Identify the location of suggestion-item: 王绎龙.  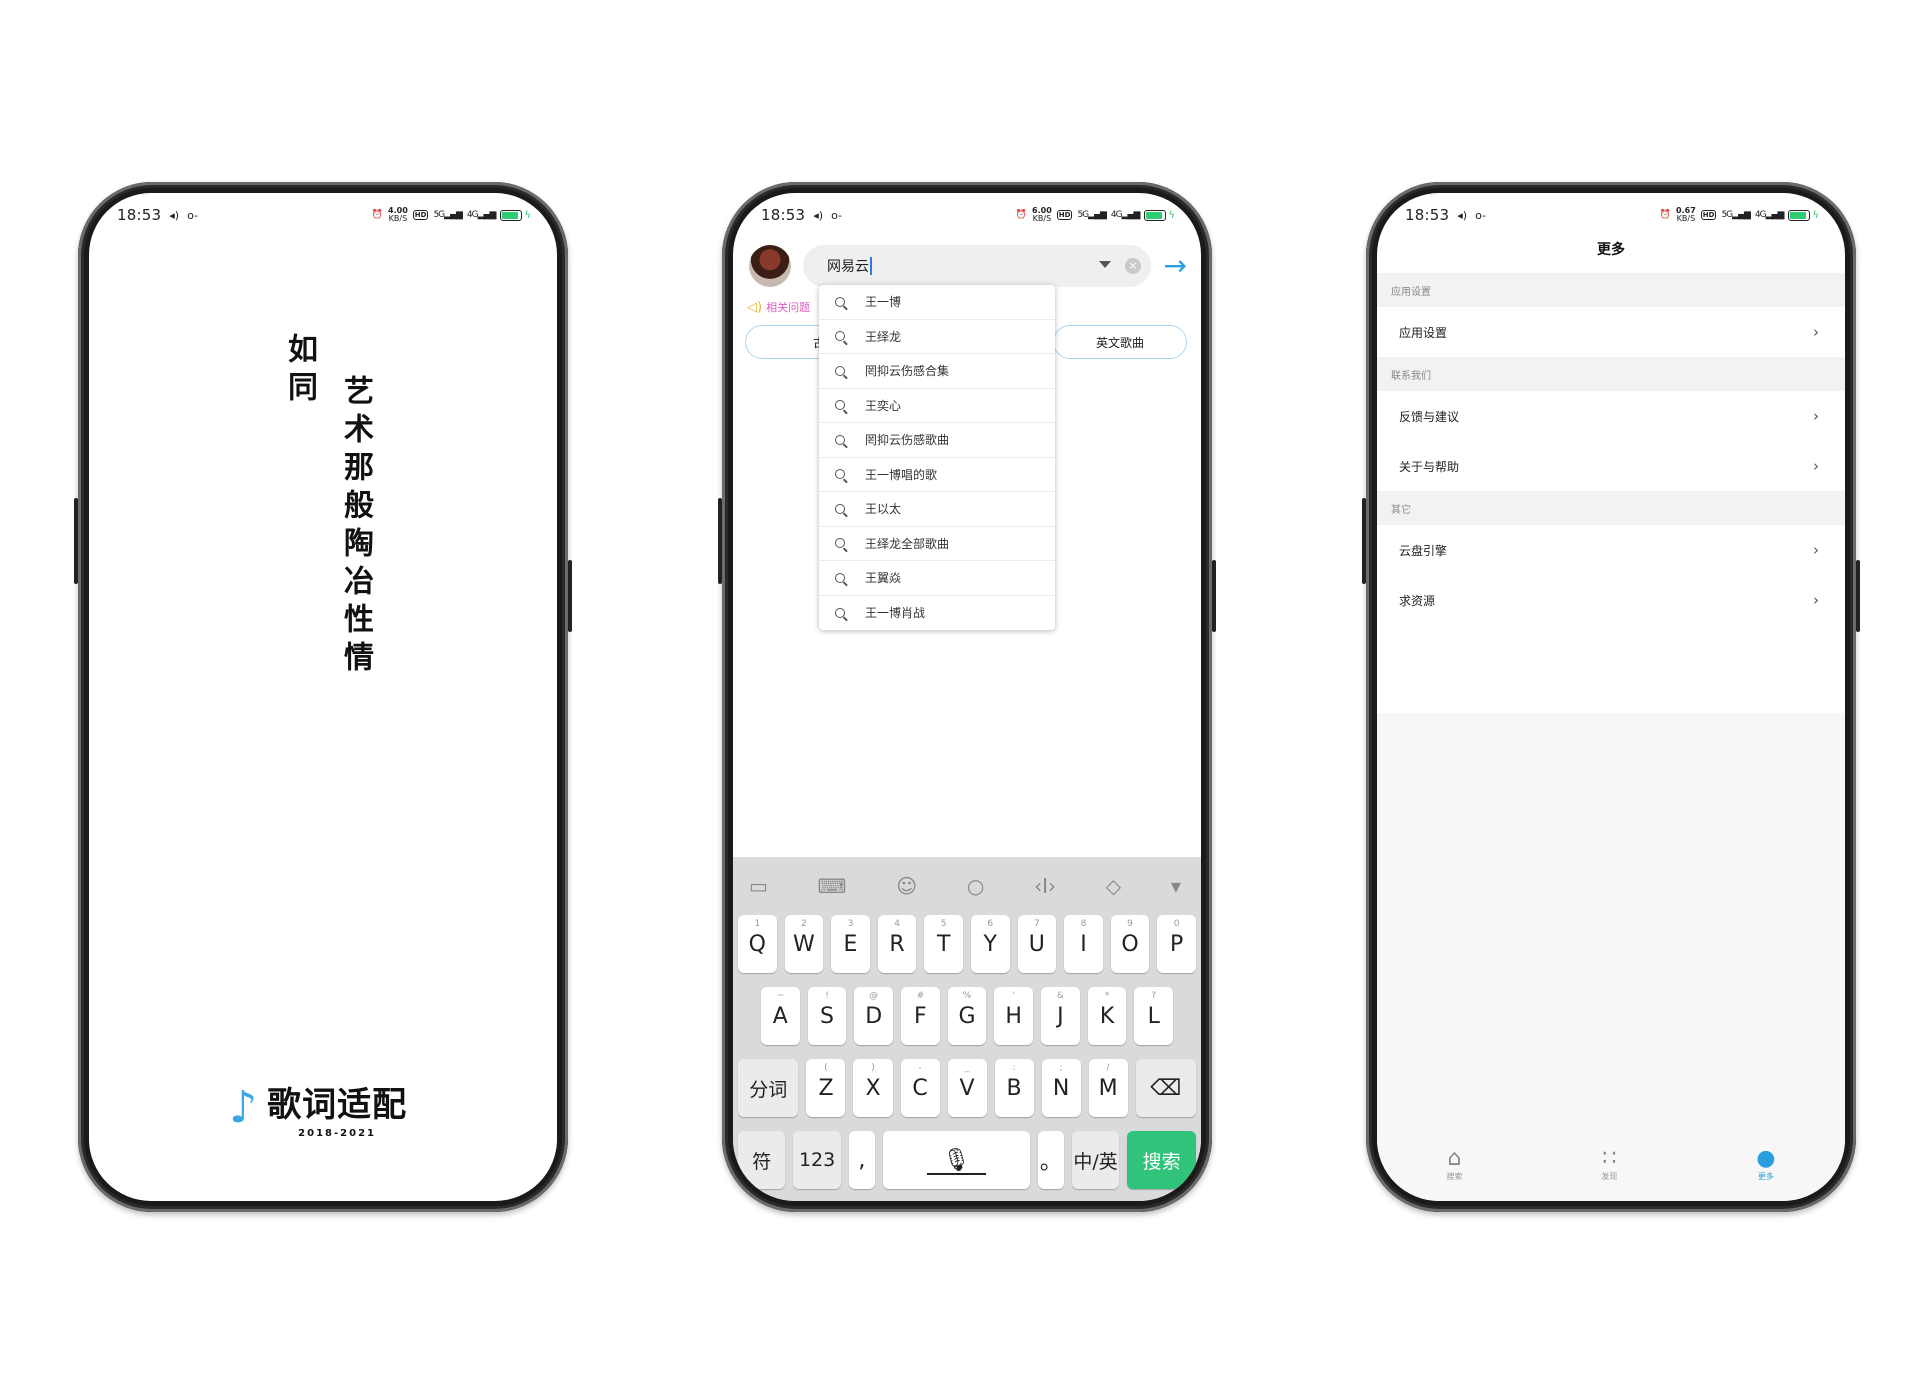
(937, 337).